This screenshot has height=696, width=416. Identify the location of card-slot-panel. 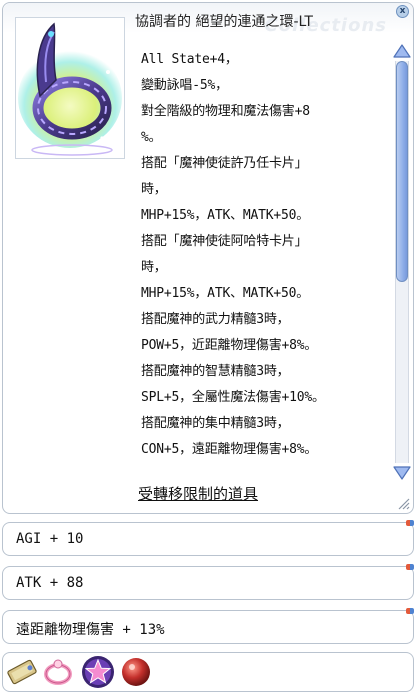
(208, 672).